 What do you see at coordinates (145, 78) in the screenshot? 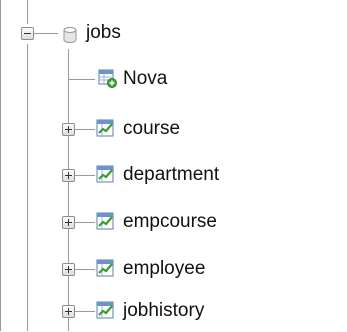
I see `node-label: Nova` at bounding box center [145, 78].